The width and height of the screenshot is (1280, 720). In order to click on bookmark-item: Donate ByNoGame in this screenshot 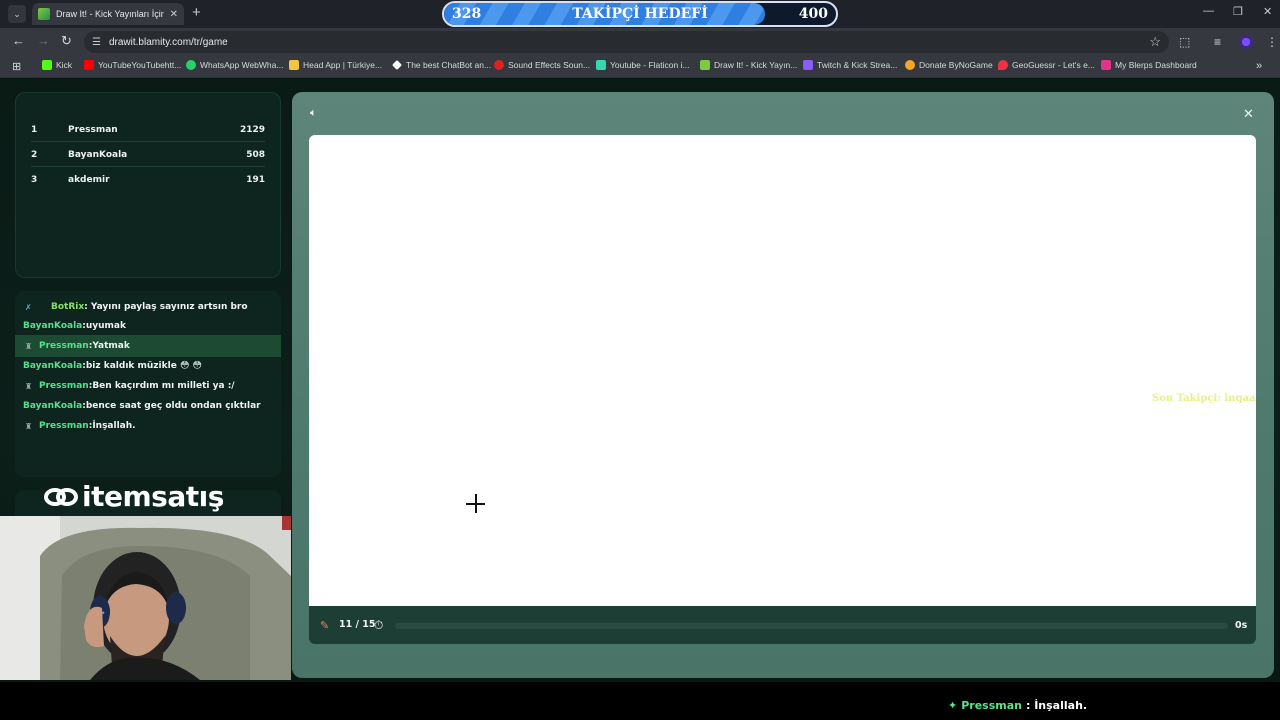, I will do `click(949, 65)`.